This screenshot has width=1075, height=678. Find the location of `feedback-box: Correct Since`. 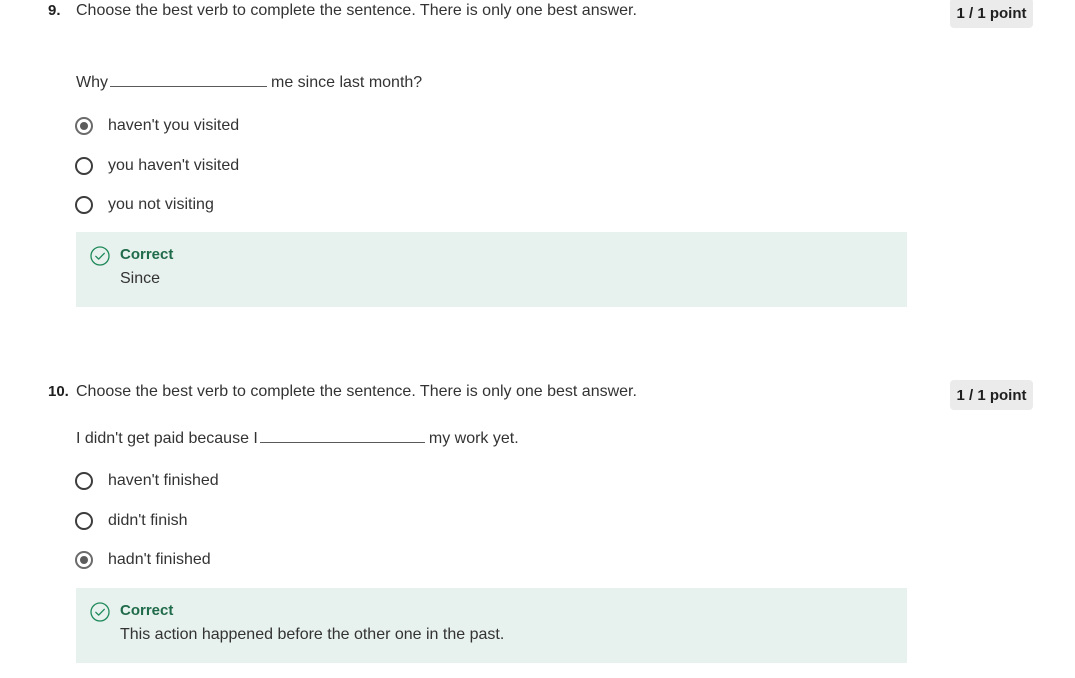

feedback-box: Correct Since is located at coordinates (491, 269).